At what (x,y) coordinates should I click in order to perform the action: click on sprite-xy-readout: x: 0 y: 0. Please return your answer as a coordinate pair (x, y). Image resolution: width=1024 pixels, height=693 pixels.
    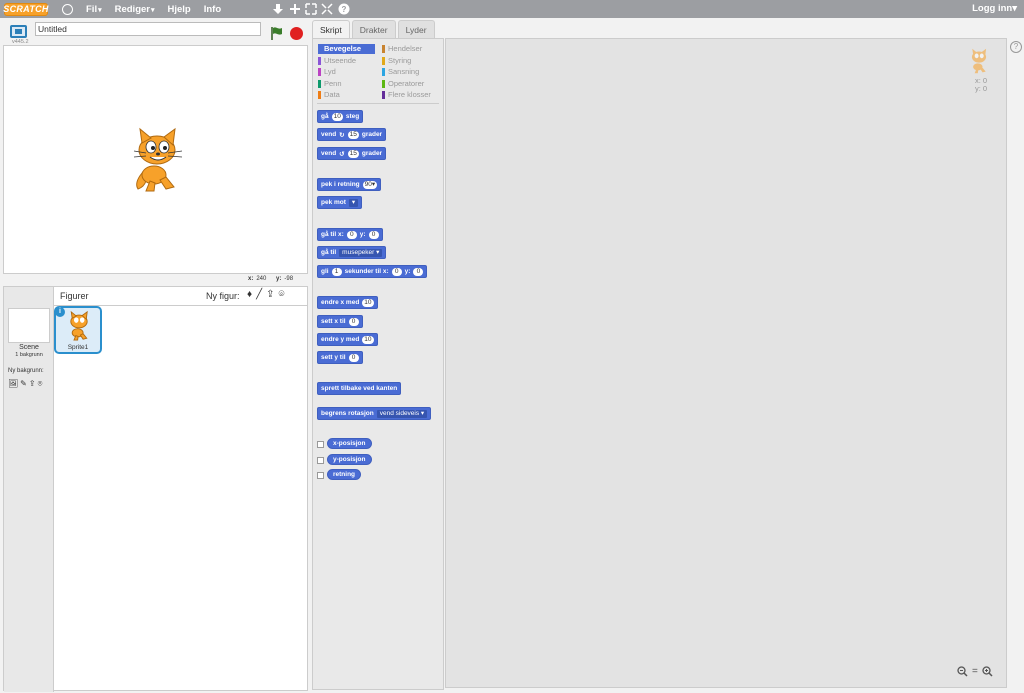
    Looking at the image, I should click on (981, 85).